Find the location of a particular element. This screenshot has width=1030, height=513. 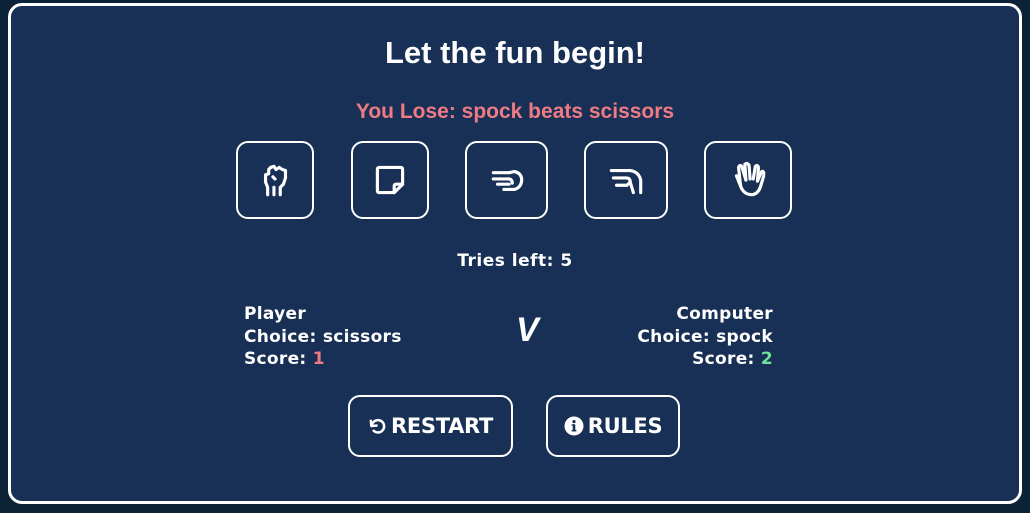

player-panel: Player Choice: scissors Score: 1 is located at coordinates (323, 337).